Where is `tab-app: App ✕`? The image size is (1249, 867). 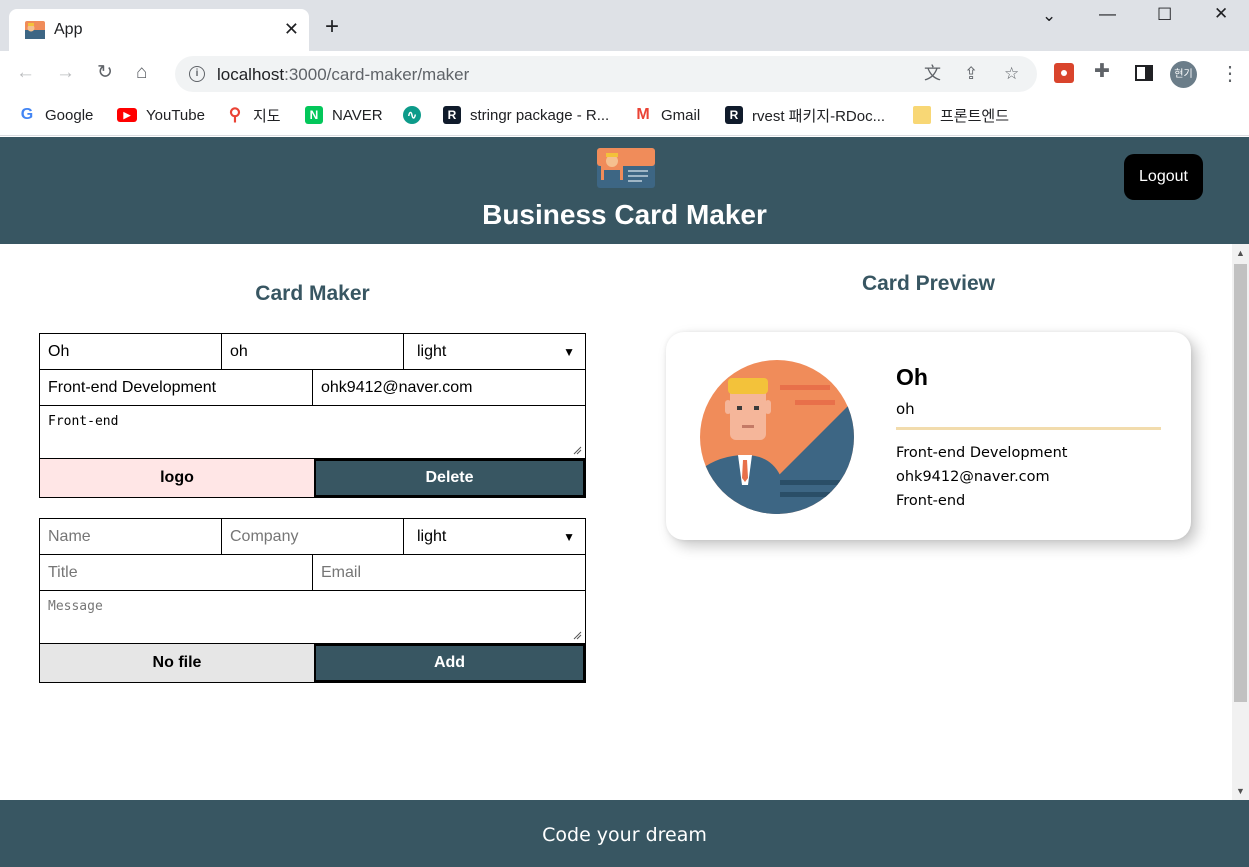 tab-app: App ✕ is located at coordinates (159, 30).